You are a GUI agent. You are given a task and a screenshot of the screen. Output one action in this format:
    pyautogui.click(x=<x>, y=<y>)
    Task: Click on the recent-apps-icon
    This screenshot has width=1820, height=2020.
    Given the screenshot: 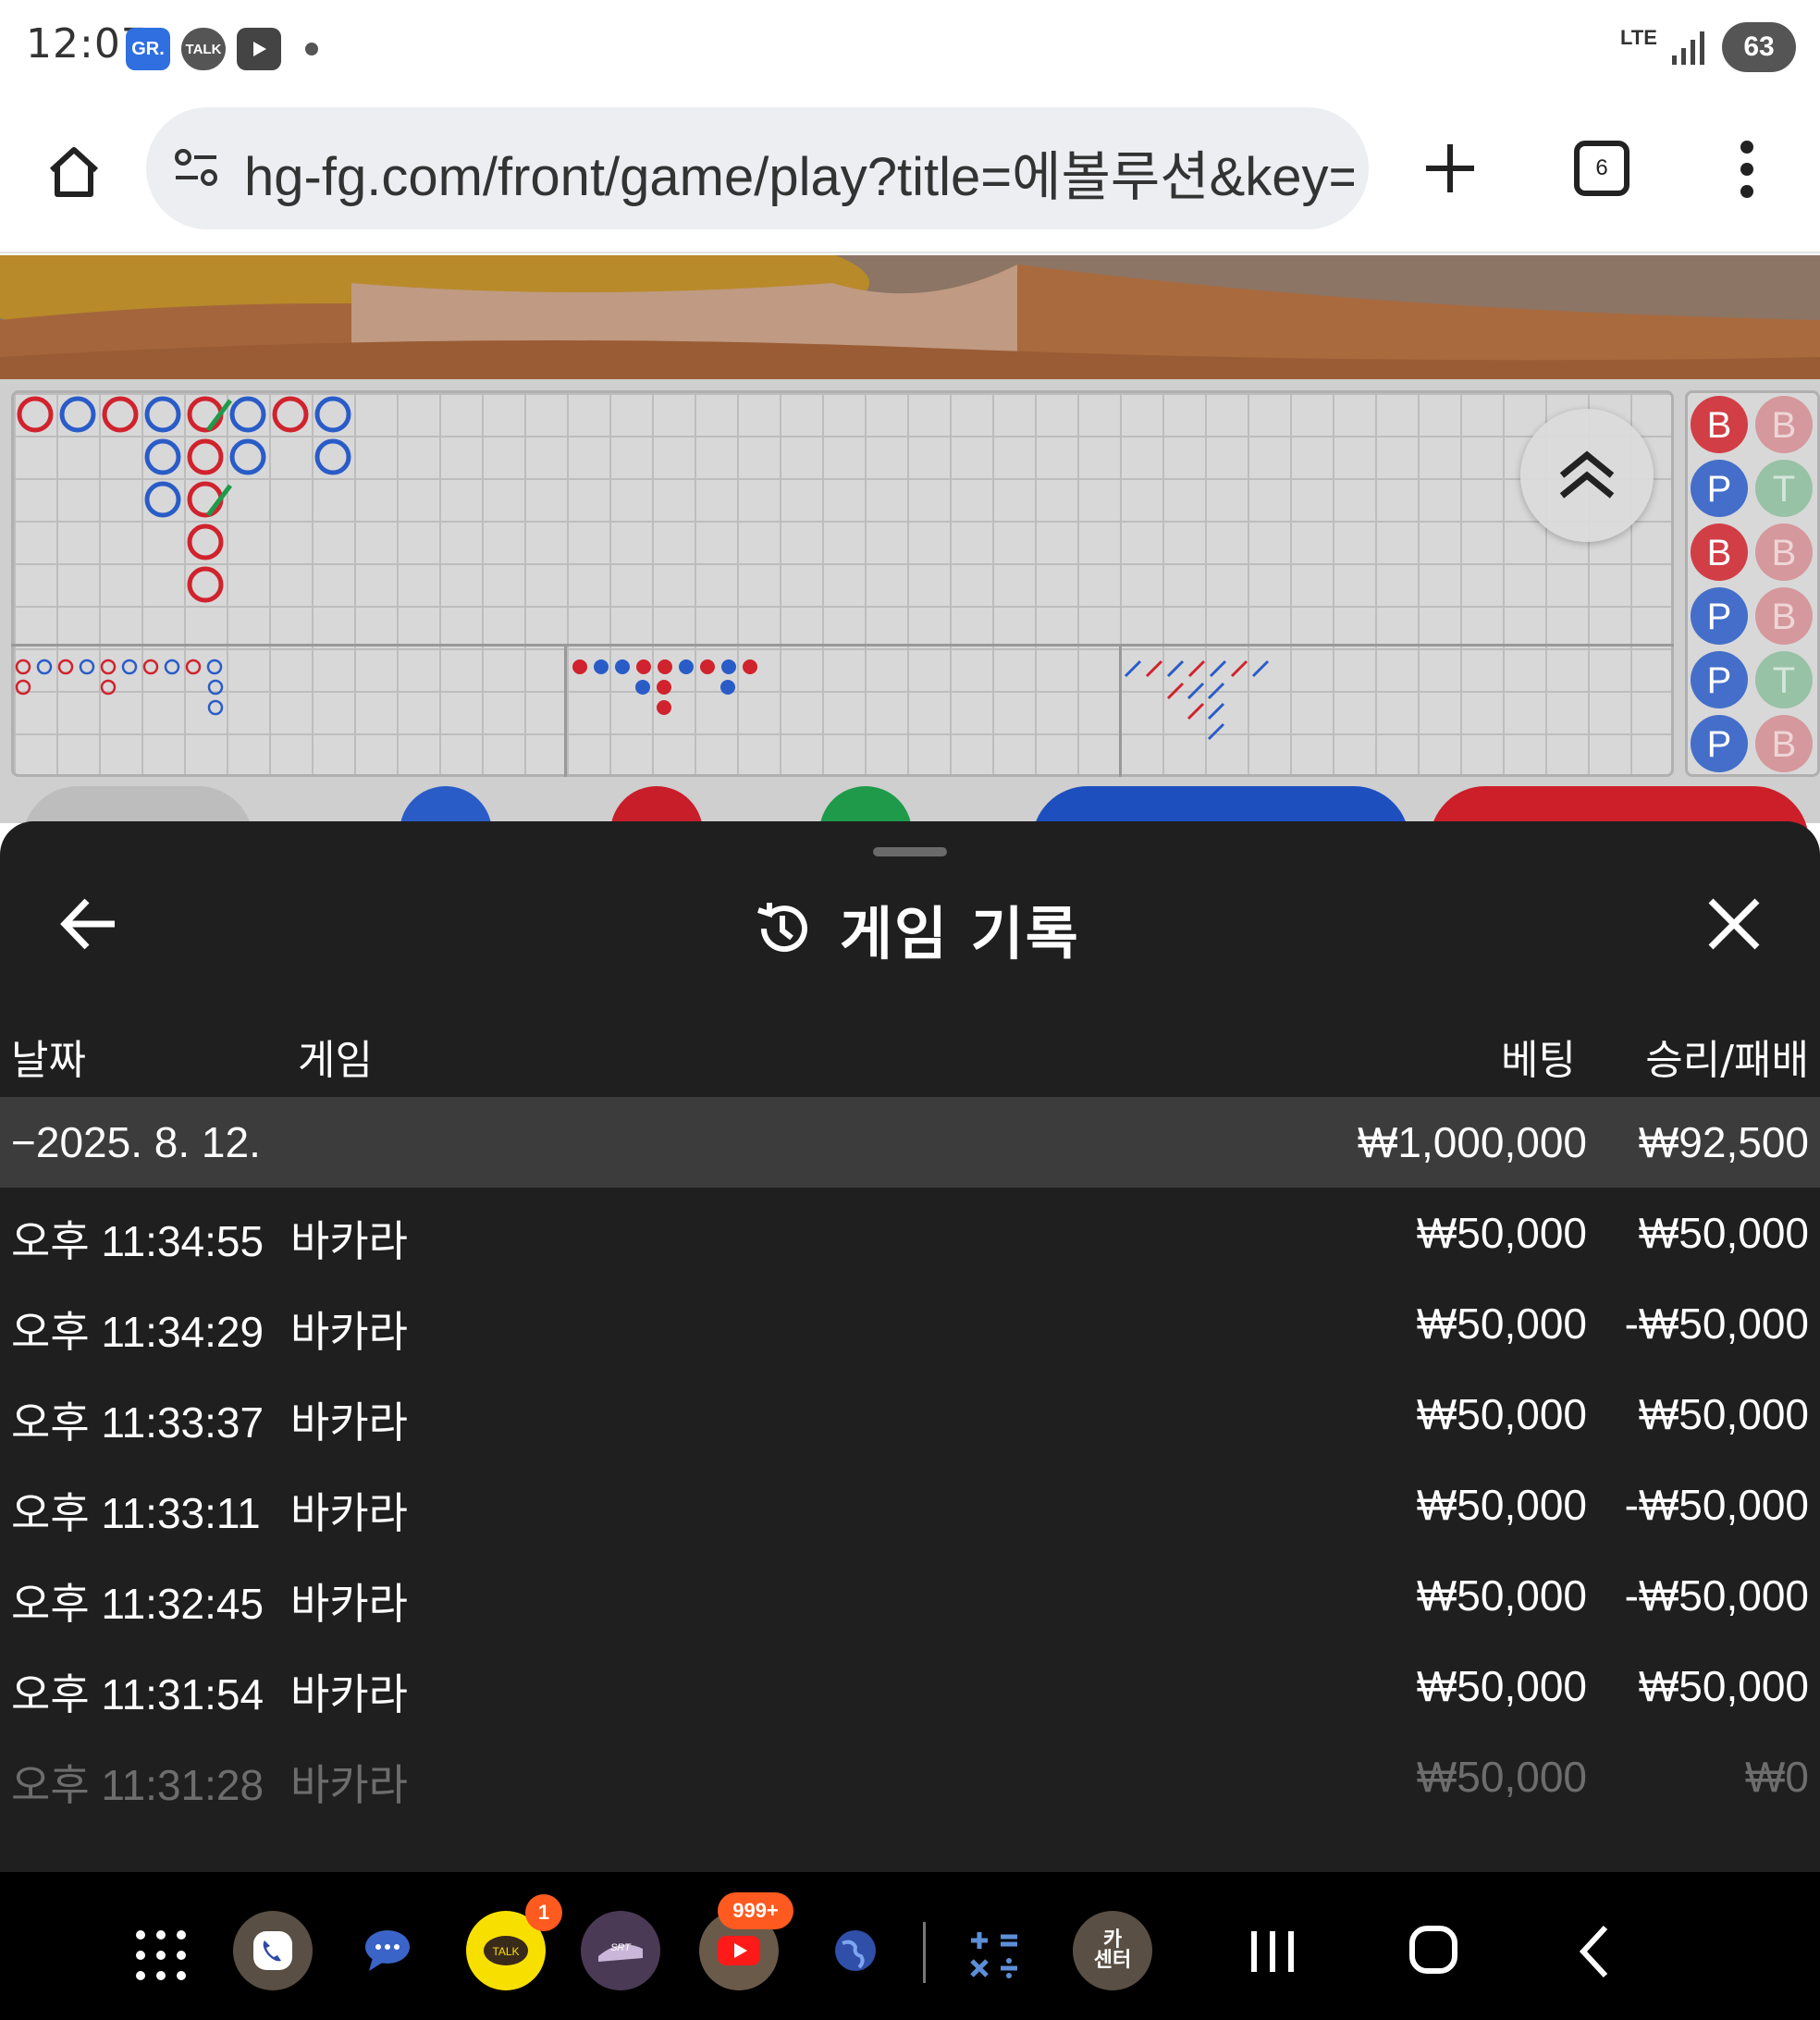 What is the action you would take?
    pyautogui.click(x=1272, y=1952)
    